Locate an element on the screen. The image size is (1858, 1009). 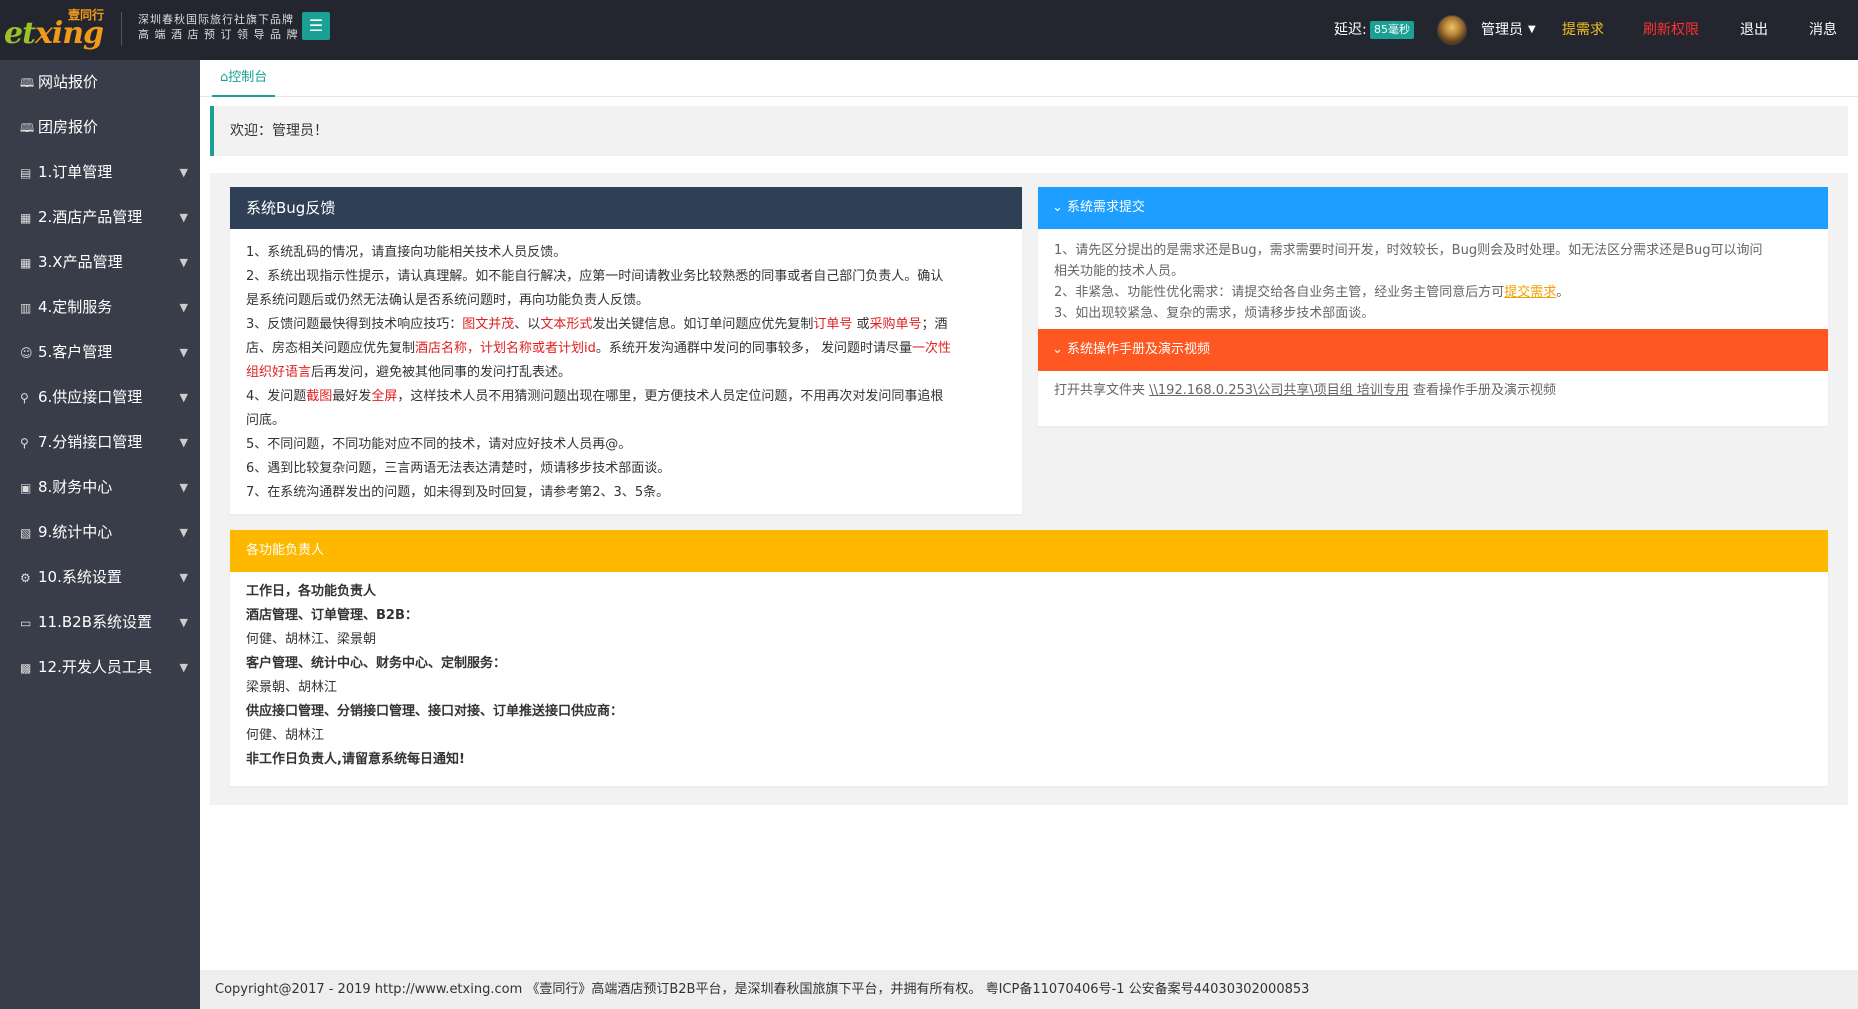
sidebar-item-developer-tools: ▩ 12.开发人员工具 ▼ is located at coordinates (100, 667).